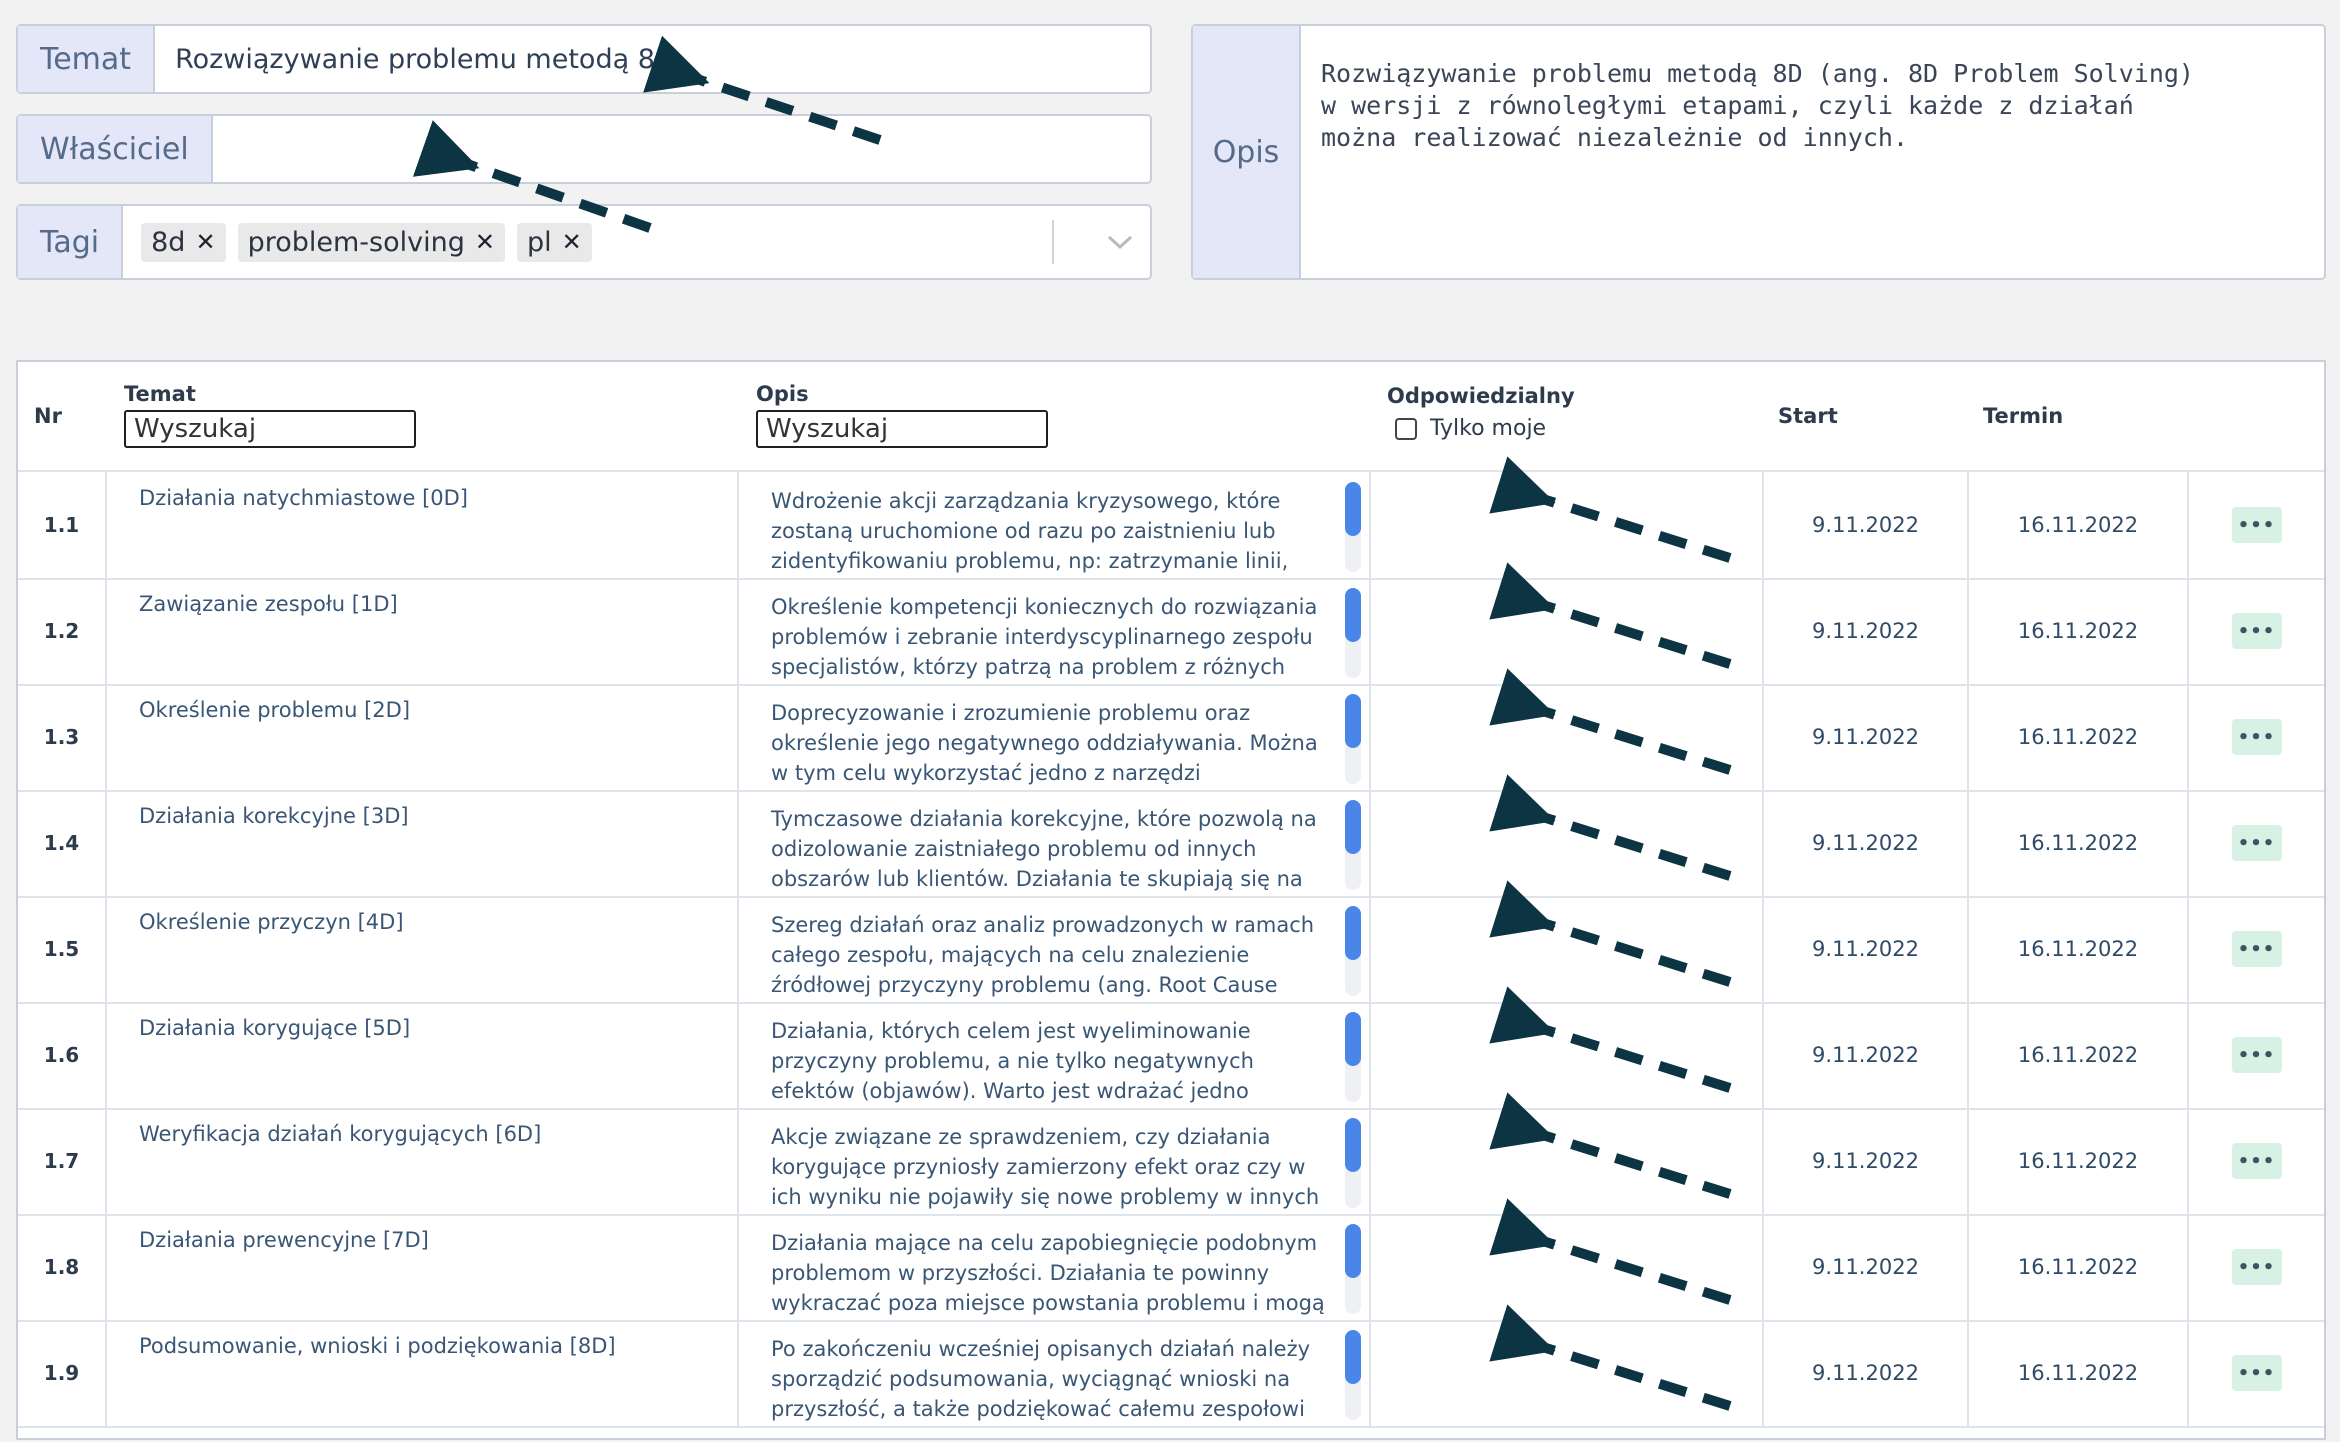 Image resolution: width=2340 pixels, height=1442 pixels. What do you see at coordinates (160, 394) in the screenshot?
I see `header-temat: Temat` at bounding box center [160, 394].